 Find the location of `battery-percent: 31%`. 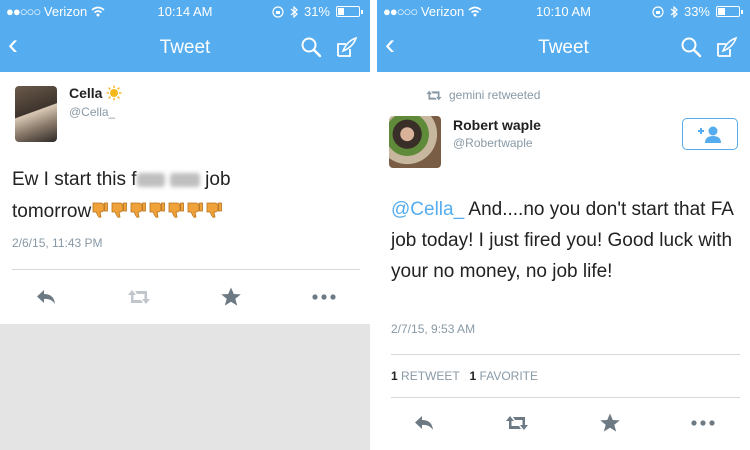

battery-percent: 31% is located at coordinates (316, 11).